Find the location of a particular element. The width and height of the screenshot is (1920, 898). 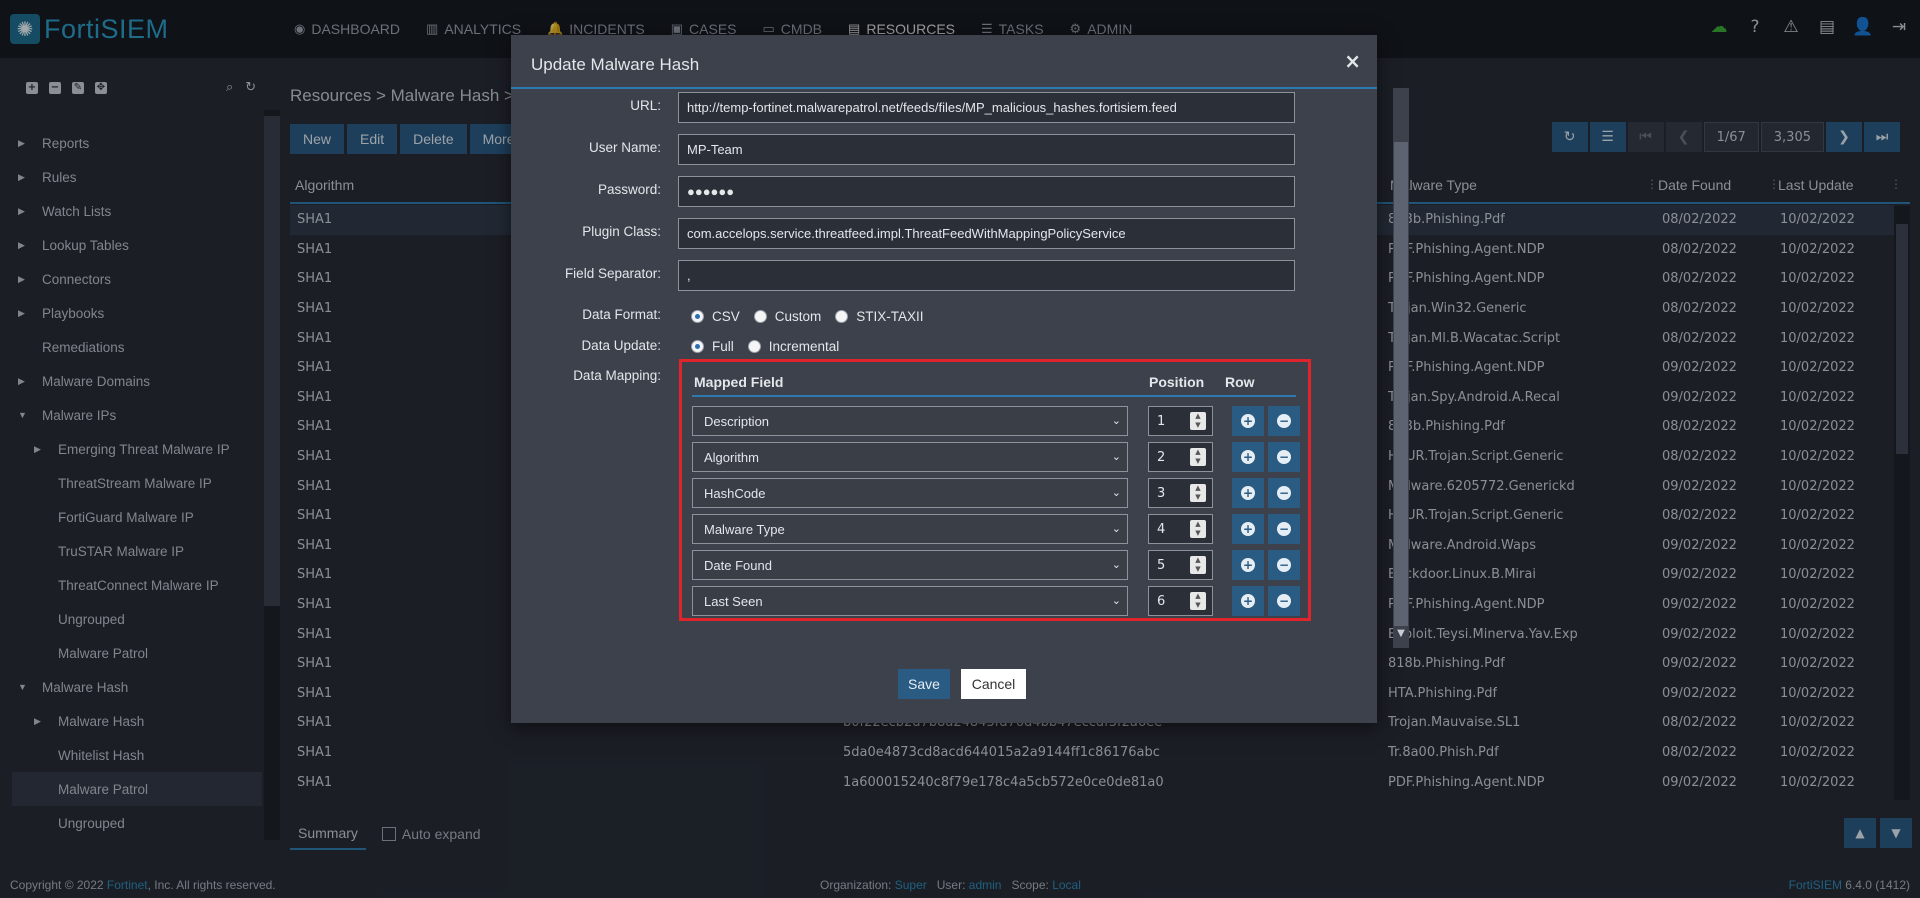

update-radio-incremental is located at coordinates (754, 346).